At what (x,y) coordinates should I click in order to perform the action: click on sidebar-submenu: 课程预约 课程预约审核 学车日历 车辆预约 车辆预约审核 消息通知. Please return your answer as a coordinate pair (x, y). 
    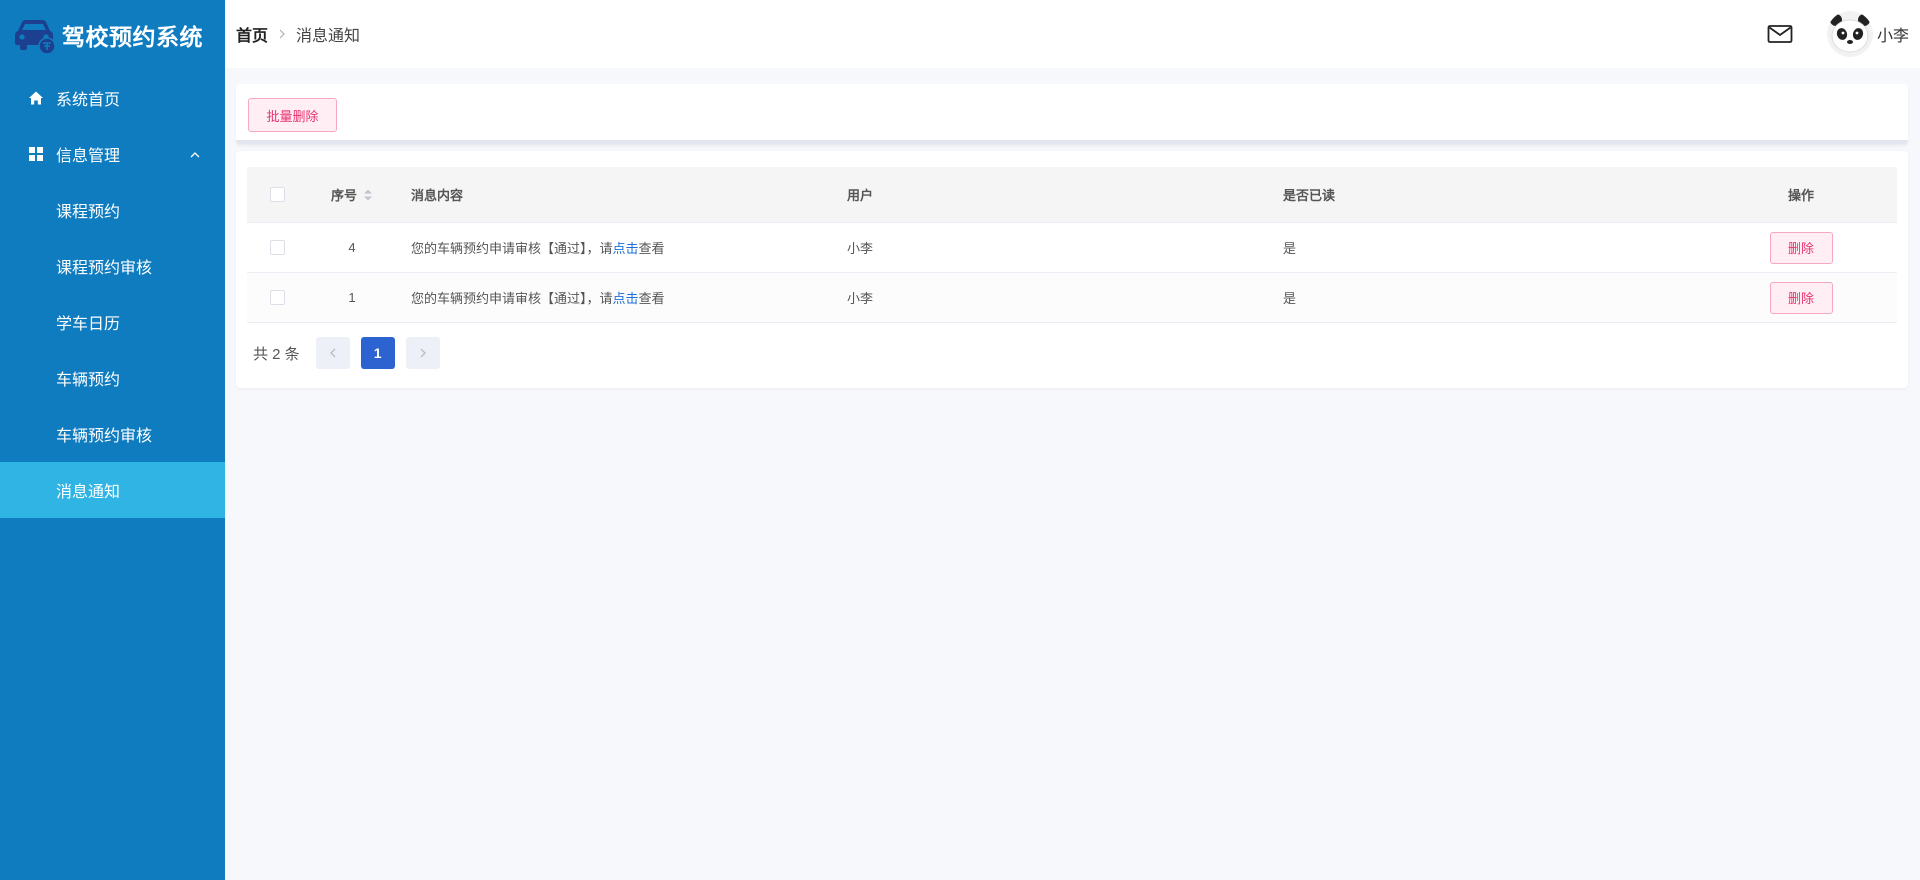
    Looking at the image, I should click on (112, 350).